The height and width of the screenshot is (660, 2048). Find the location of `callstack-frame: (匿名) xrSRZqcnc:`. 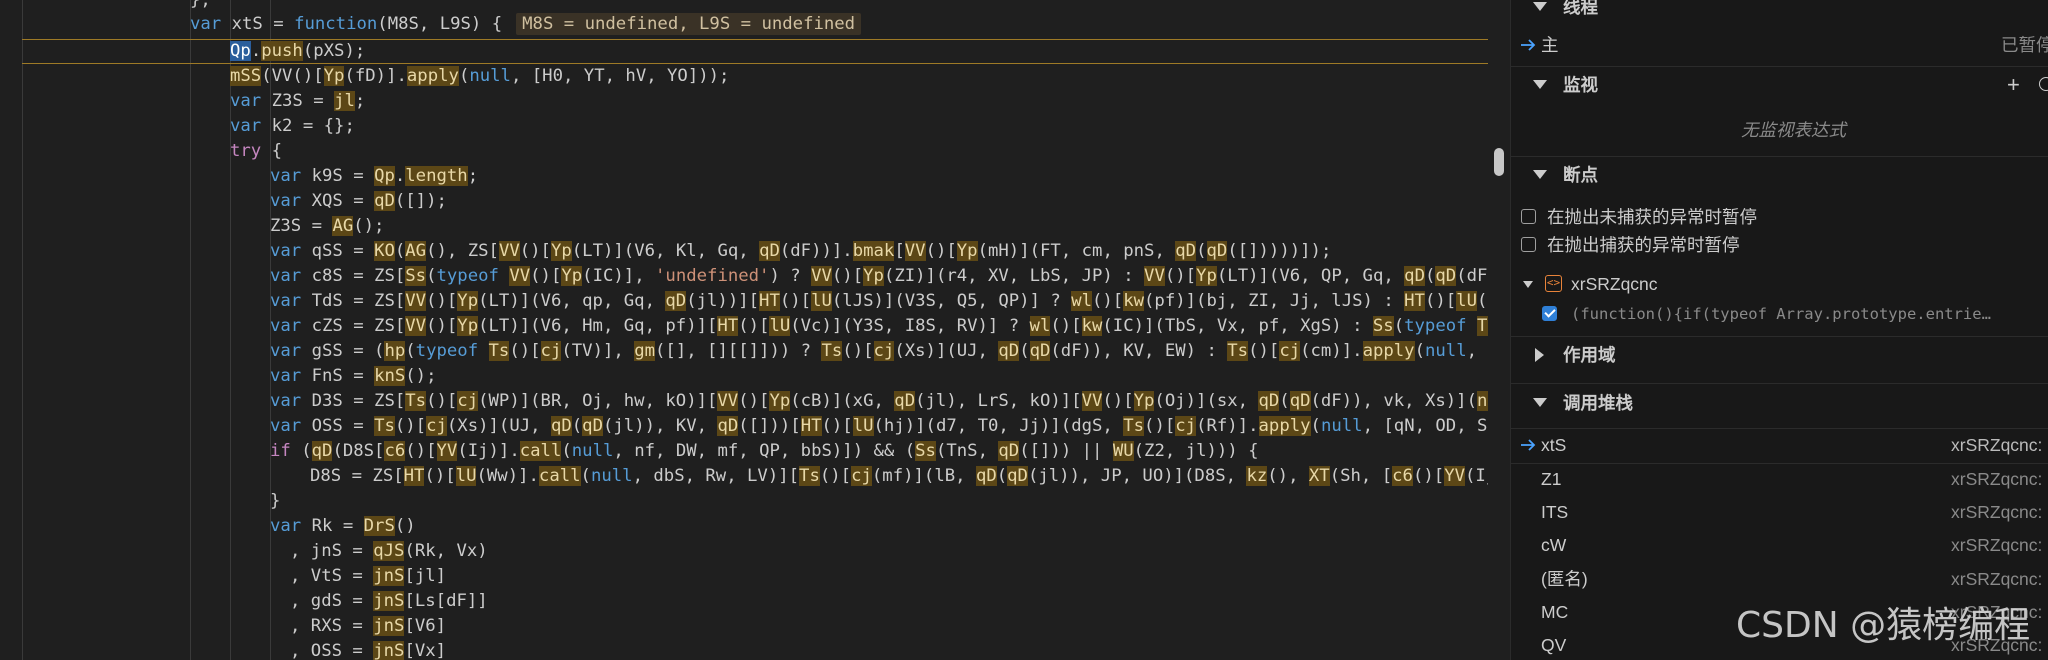

callstack-frame: (匿名) xrSRZqcnc: is located at coordinates (1779, 579).